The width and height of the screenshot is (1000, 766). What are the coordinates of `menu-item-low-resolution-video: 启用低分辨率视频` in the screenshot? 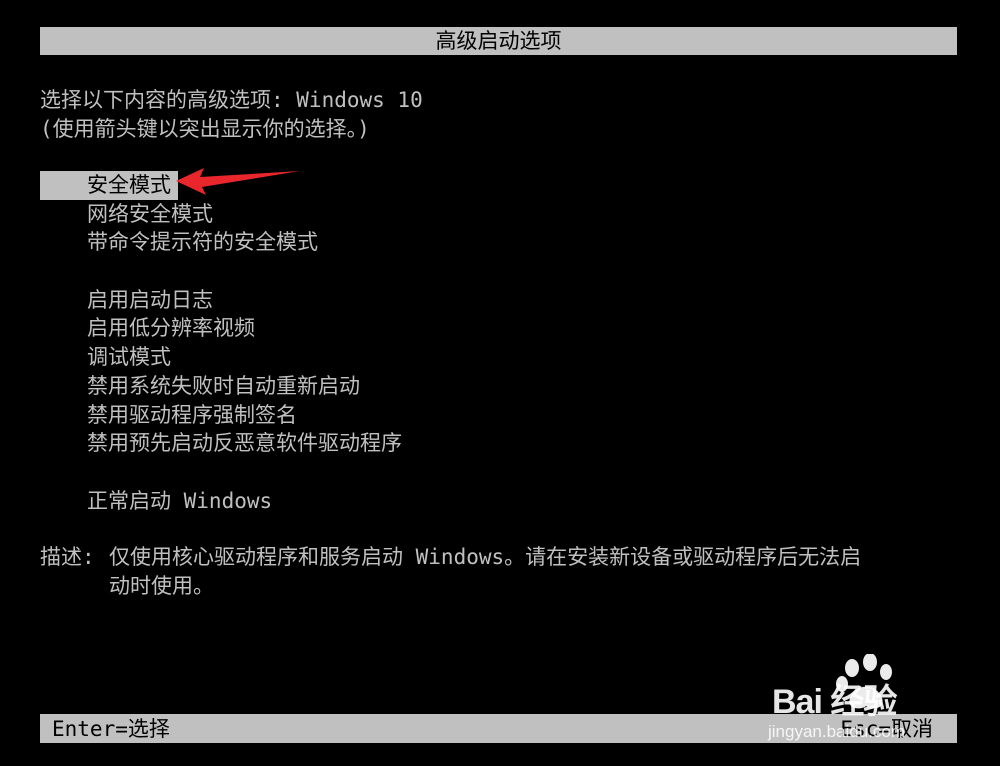 It's located at (490, 328).